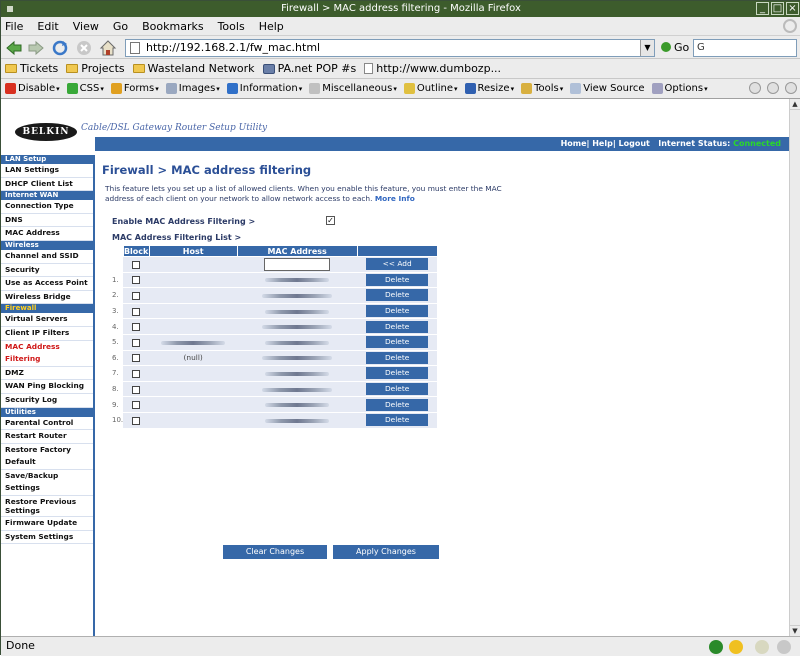  I want to click on sidebar-item: Restart Router, so click(47, 437).